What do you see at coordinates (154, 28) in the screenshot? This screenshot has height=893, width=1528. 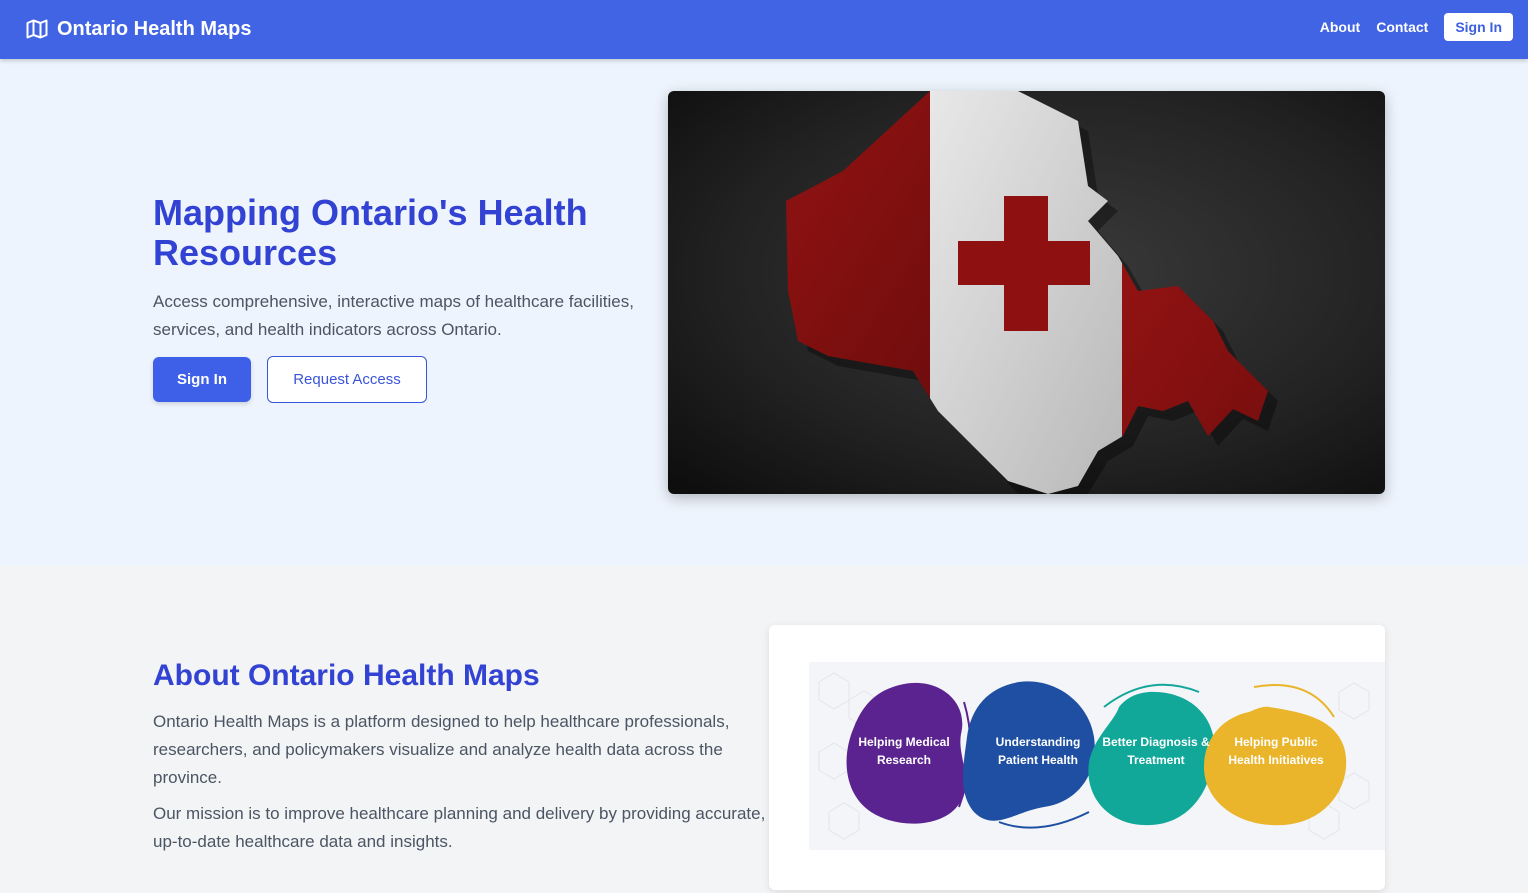 I see `brand-name: Ontario Health Maps` at bounding box center [154, 28].